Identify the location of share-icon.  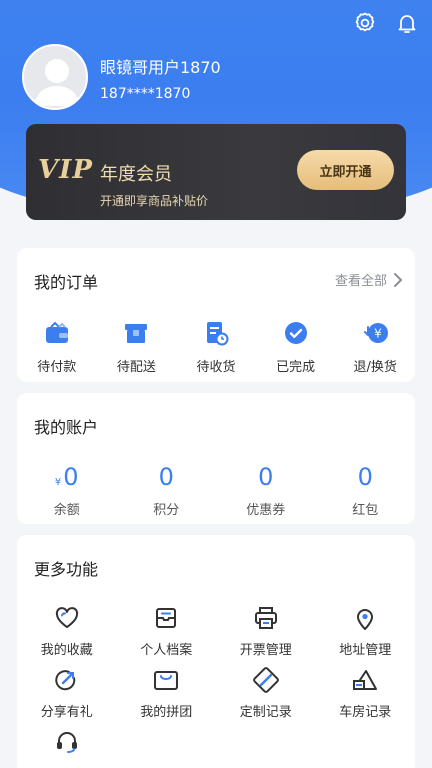
(67, 680).